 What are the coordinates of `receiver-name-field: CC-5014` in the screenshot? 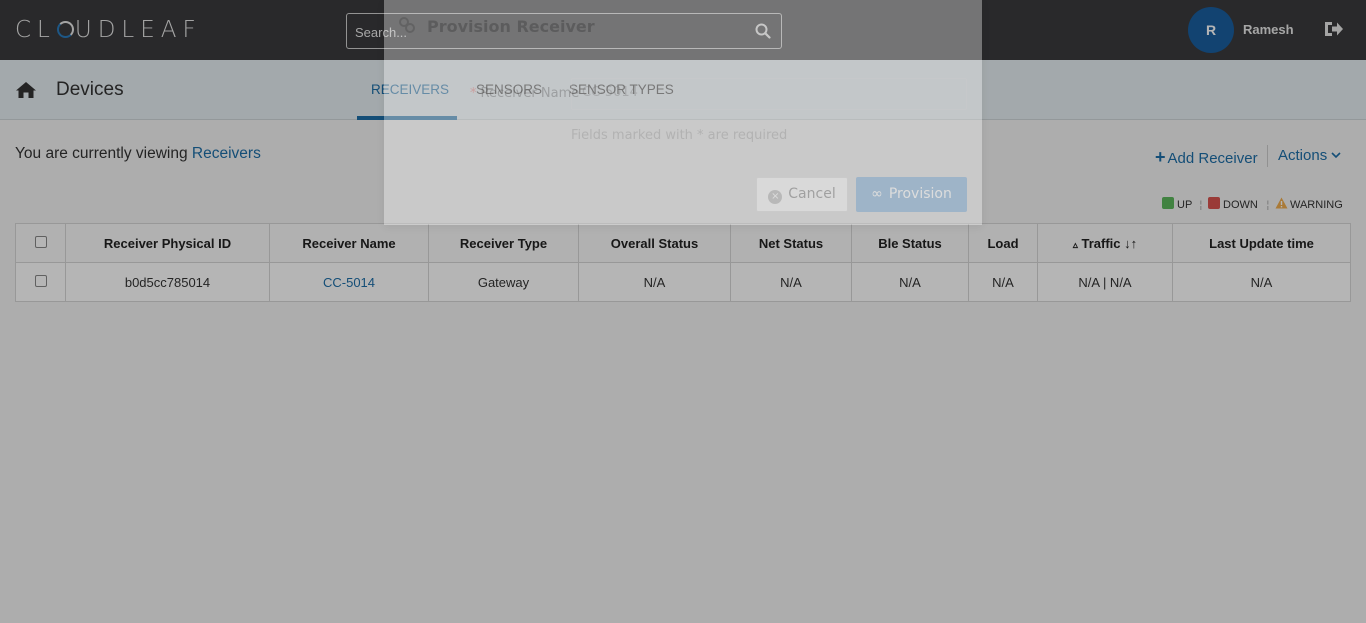 It's located at (769, 94).